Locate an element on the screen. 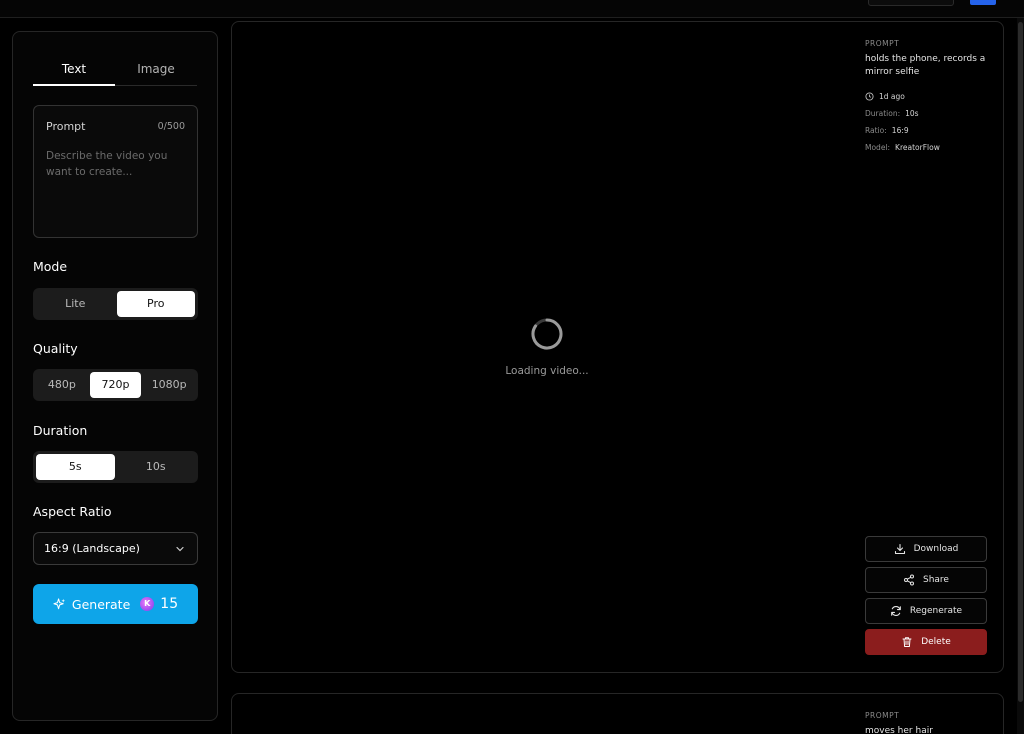 This screenshot has height=734, width=1024. meta-time-row: 1d ago is located at coordinates (927, 96).